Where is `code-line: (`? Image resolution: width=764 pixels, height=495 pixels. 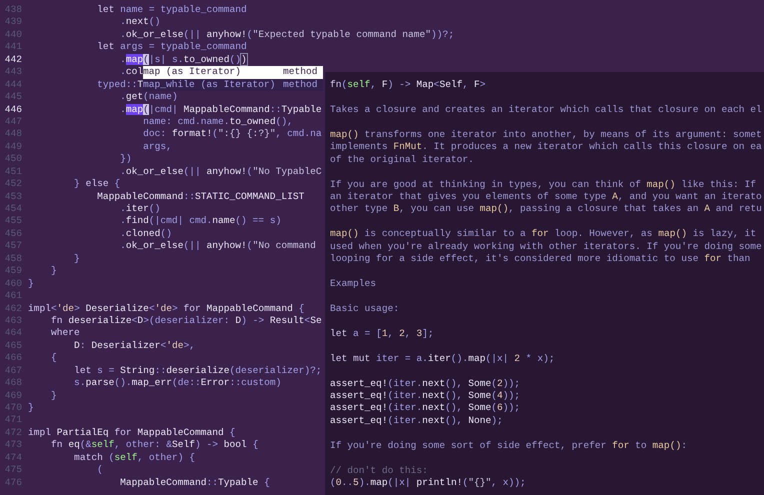 code-line: ( is located at coordinates (99, 470).